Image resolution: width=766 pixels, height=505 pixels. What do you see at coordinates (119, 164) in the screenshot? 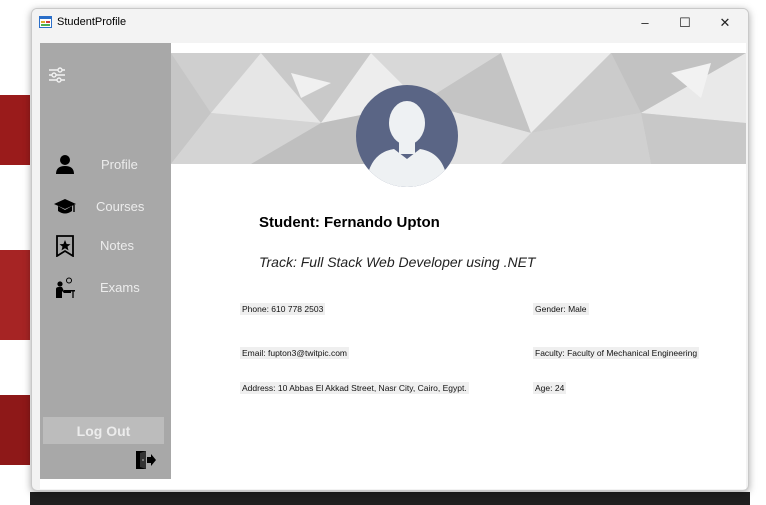
I see `sidebar-item-label: Profile` at bounding box center [119, 164].